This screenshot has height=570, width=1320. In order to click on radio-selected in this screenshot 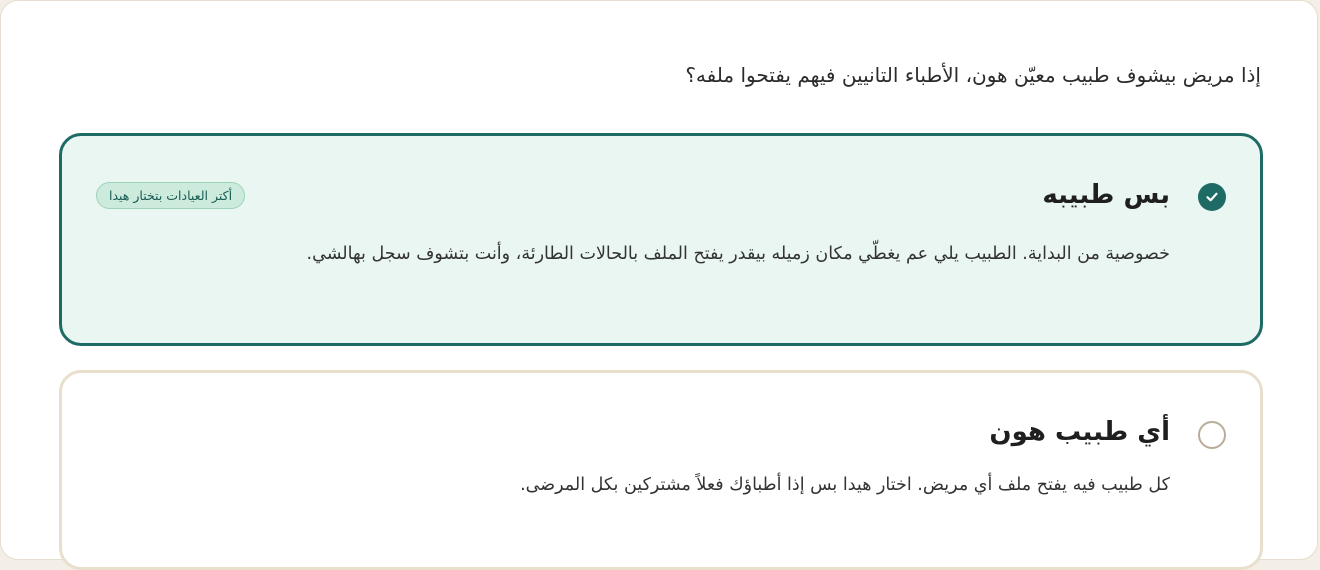, I will do `click(1212, 197)`.